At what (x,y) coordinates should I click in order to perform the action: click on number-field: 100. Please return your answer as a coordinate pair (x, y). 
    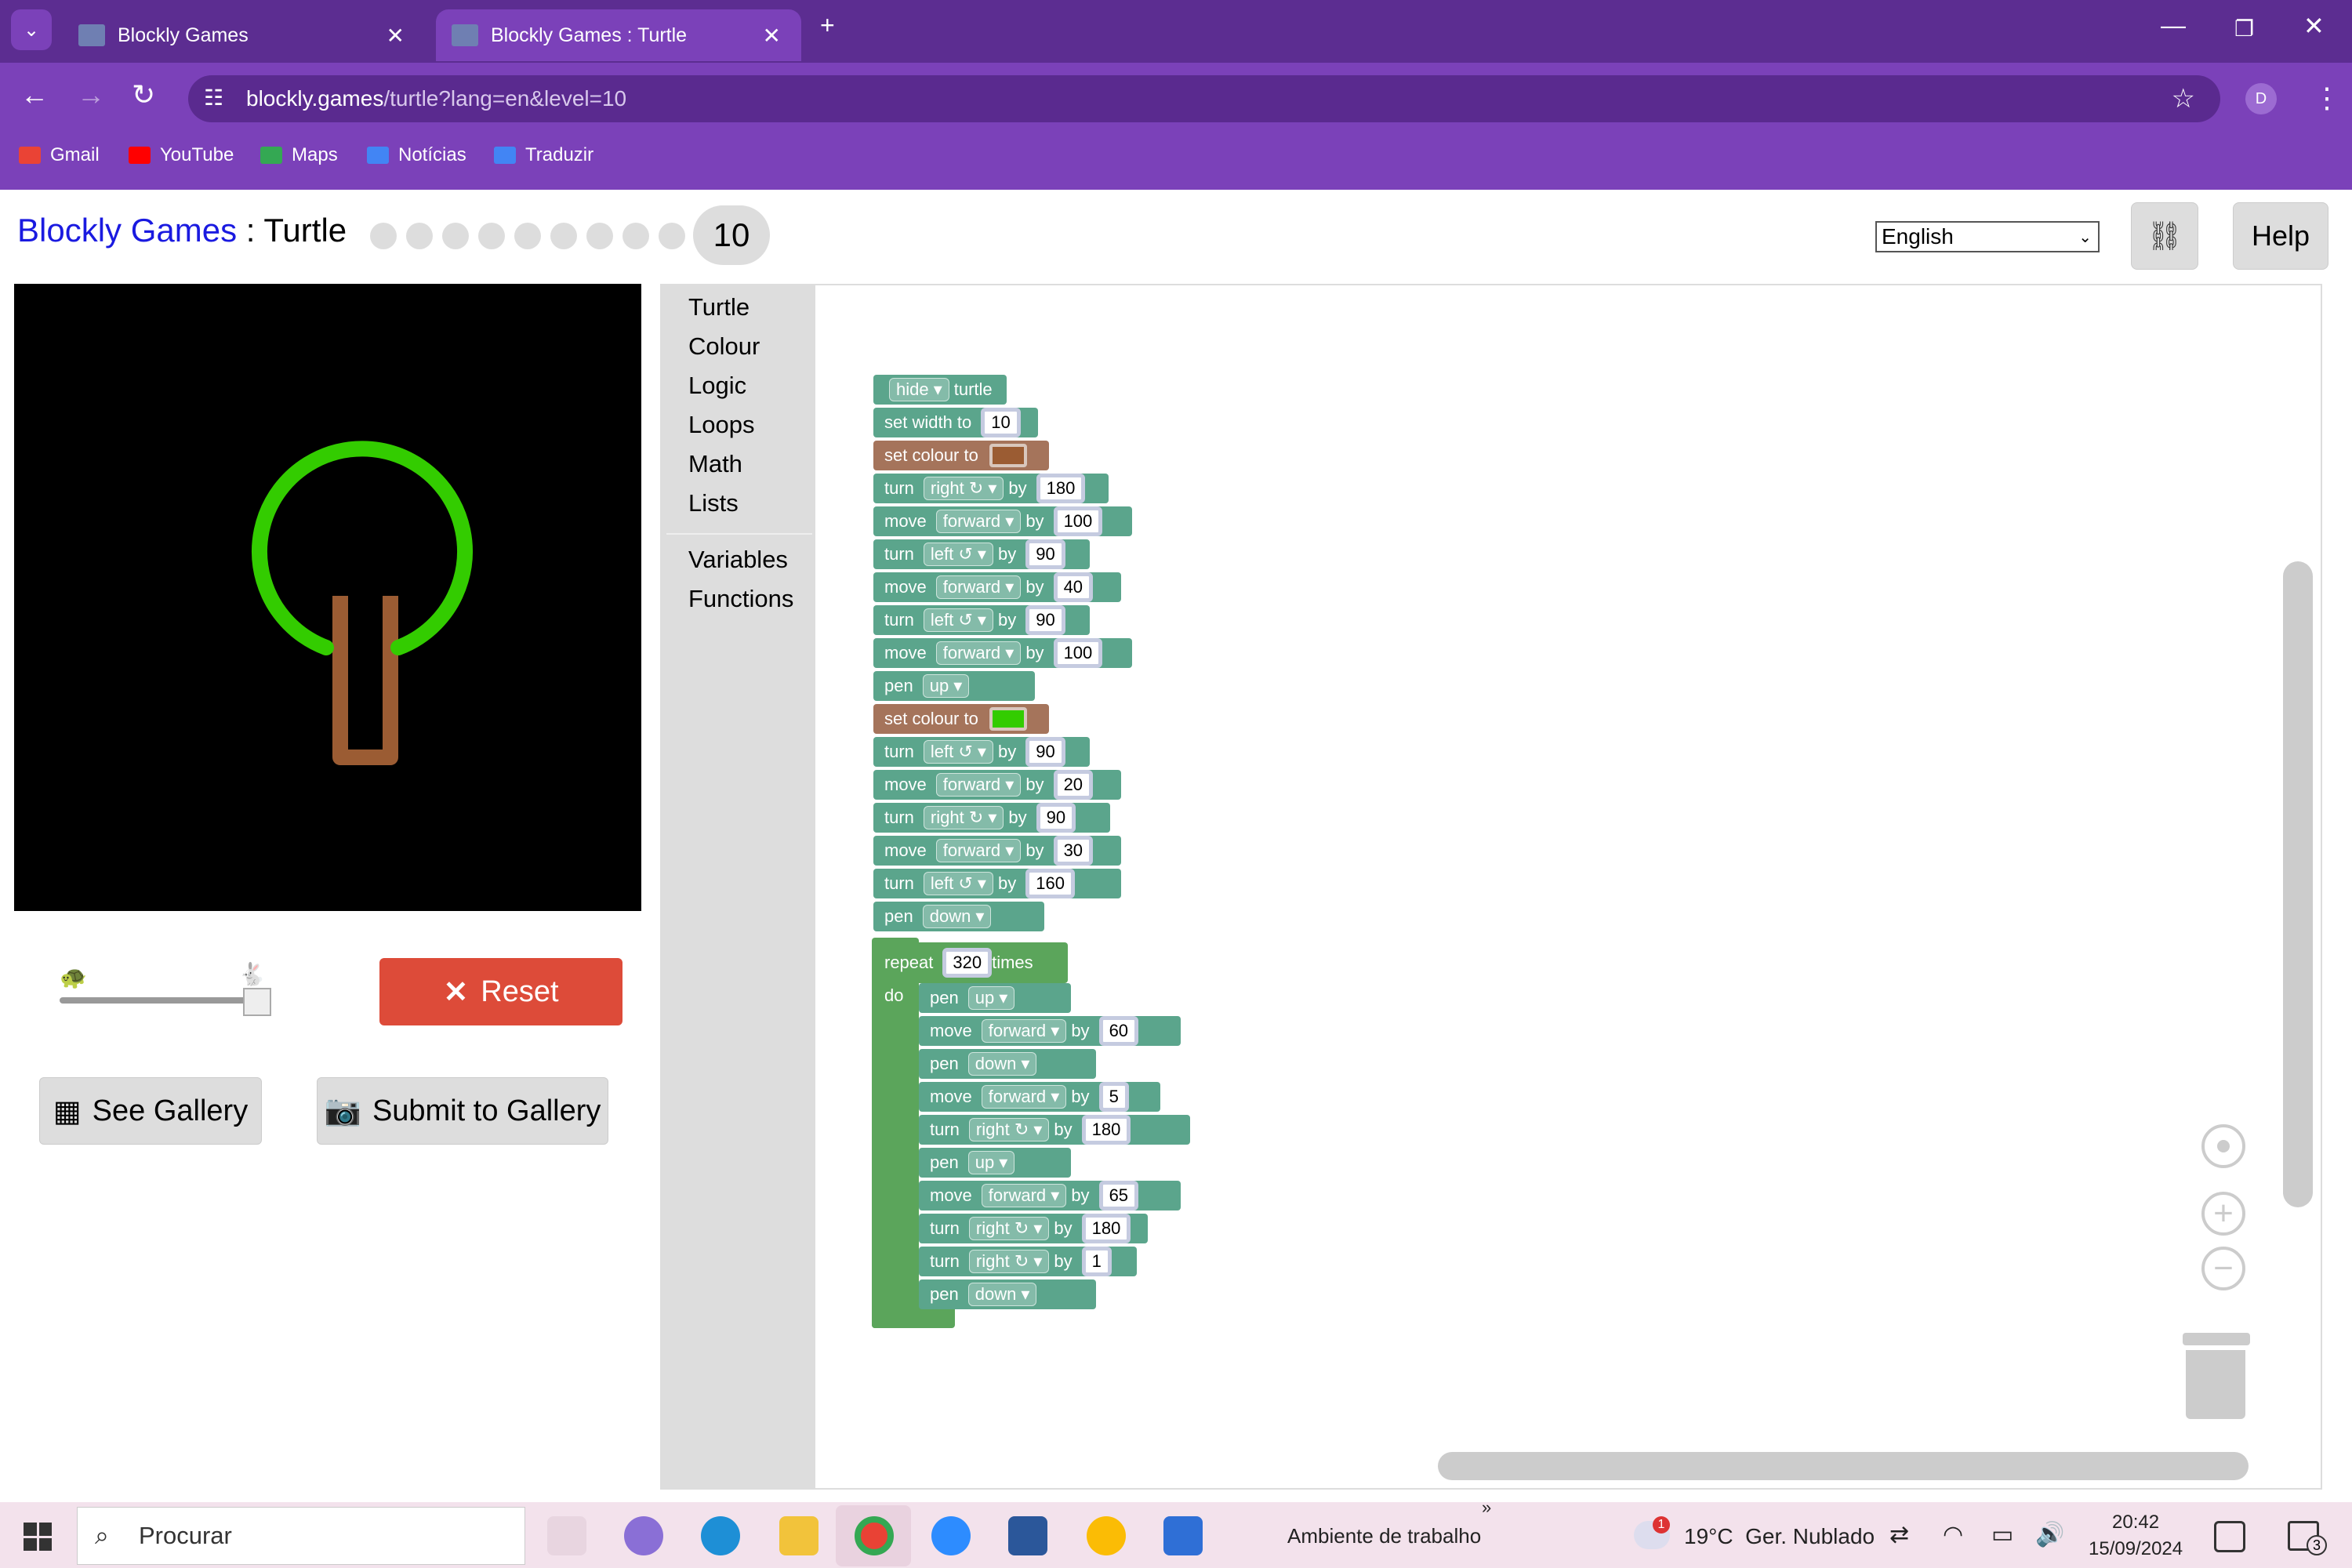
    Looking at the image, I should click on (1078, 521).